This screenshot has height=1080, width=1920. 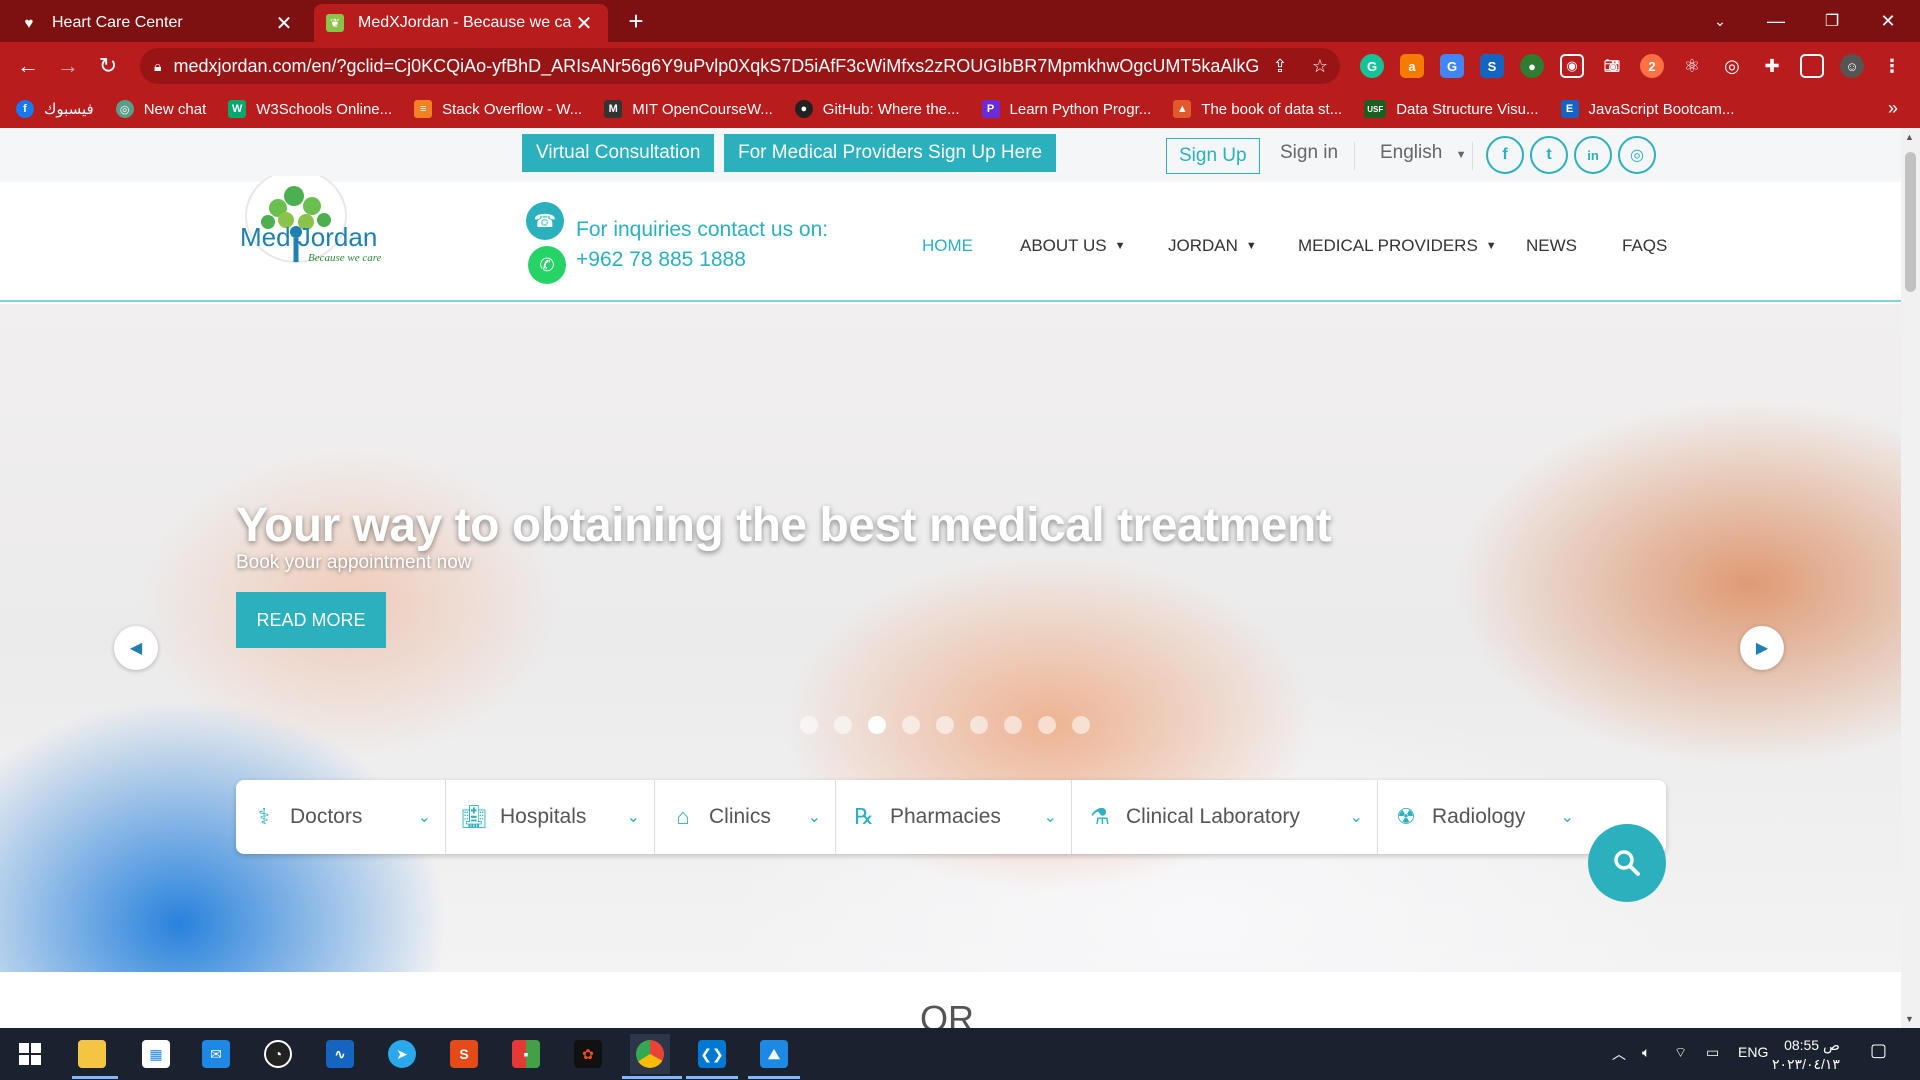 I want to click on colorful-extension-icon: ●, so click(x=1532, y=66).